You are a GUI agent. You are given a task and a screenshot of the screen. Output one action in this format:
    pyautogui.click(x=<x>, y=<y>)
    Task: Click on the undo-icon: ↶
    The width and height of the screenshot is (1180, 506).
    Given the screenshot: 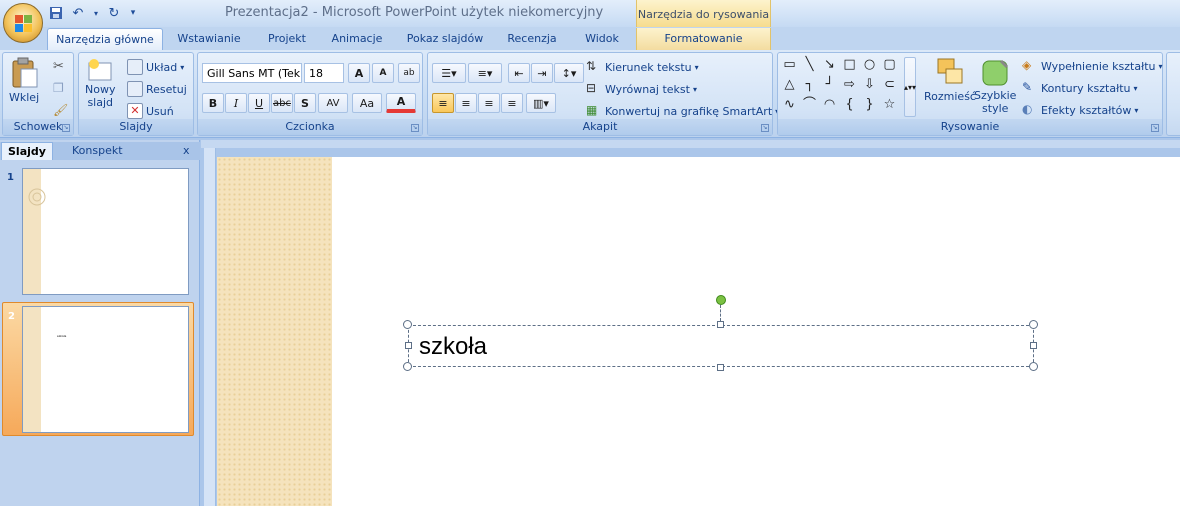 What is the action you would take?
    pyautogui.click(x=78, y=13)
    